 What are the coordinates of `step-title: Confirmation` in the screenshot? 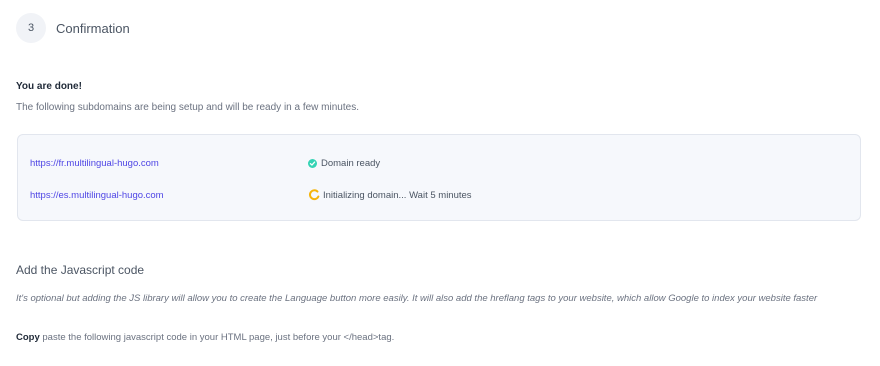 It's located at (93, 28).